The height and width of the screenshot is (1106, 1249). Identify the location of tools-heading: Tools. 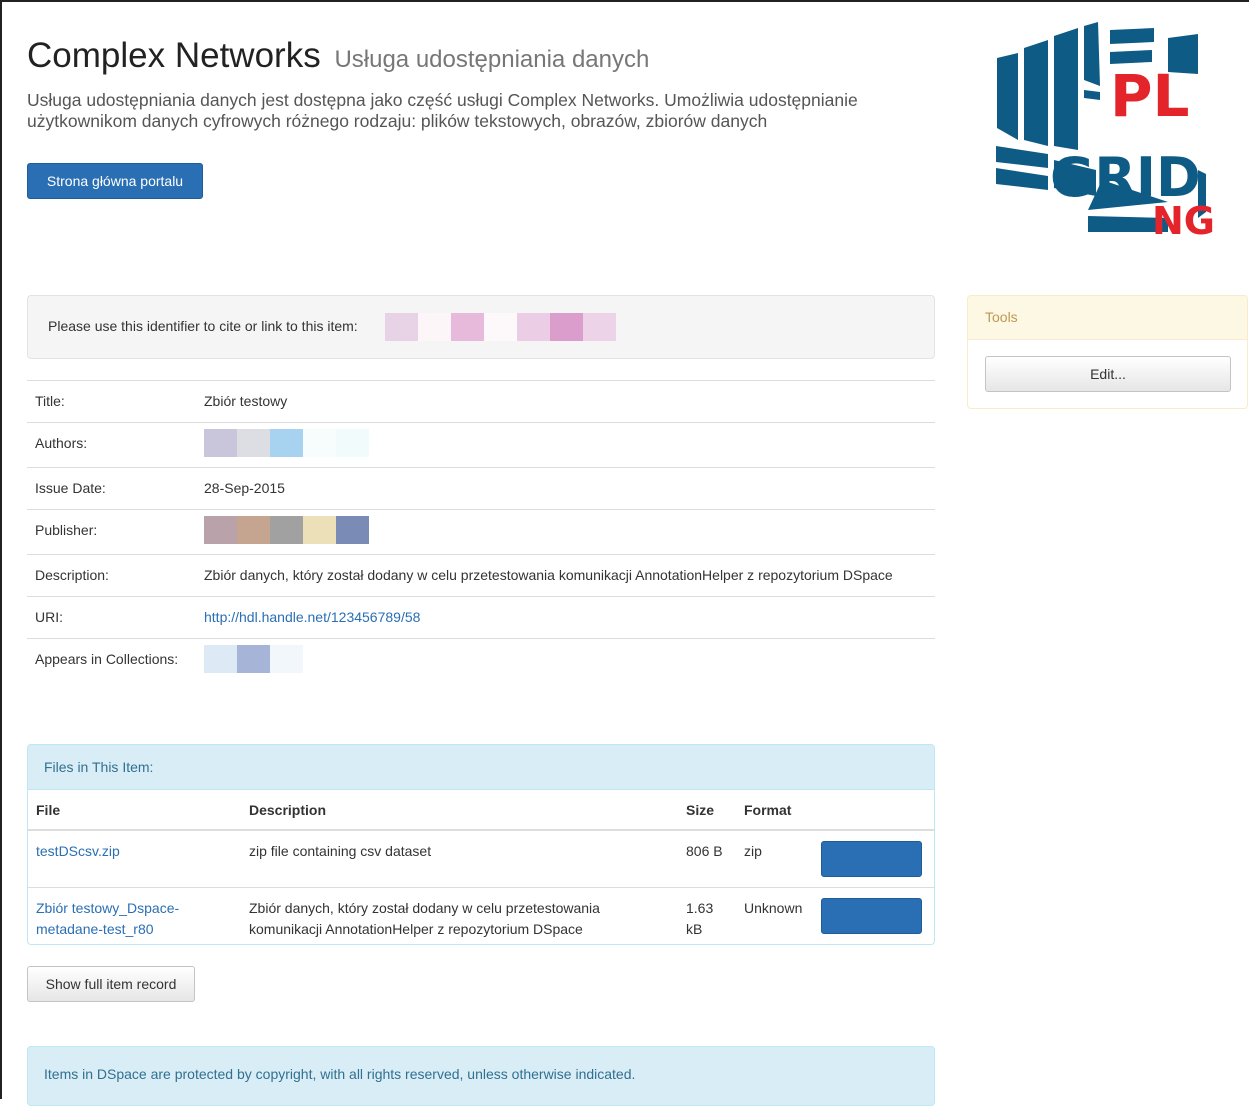
(1107, 318).